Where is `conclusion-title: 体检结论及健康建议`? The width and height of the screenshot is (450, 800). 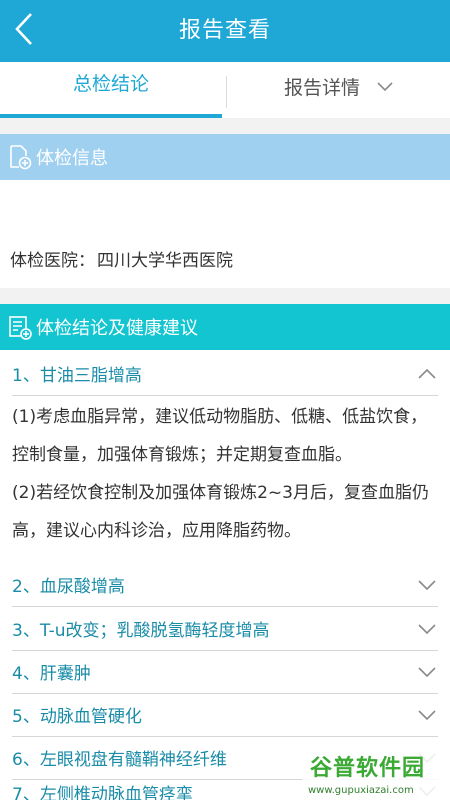
conclusion-title: 体检结论及健康建议 is located at coordinates (117, 328).